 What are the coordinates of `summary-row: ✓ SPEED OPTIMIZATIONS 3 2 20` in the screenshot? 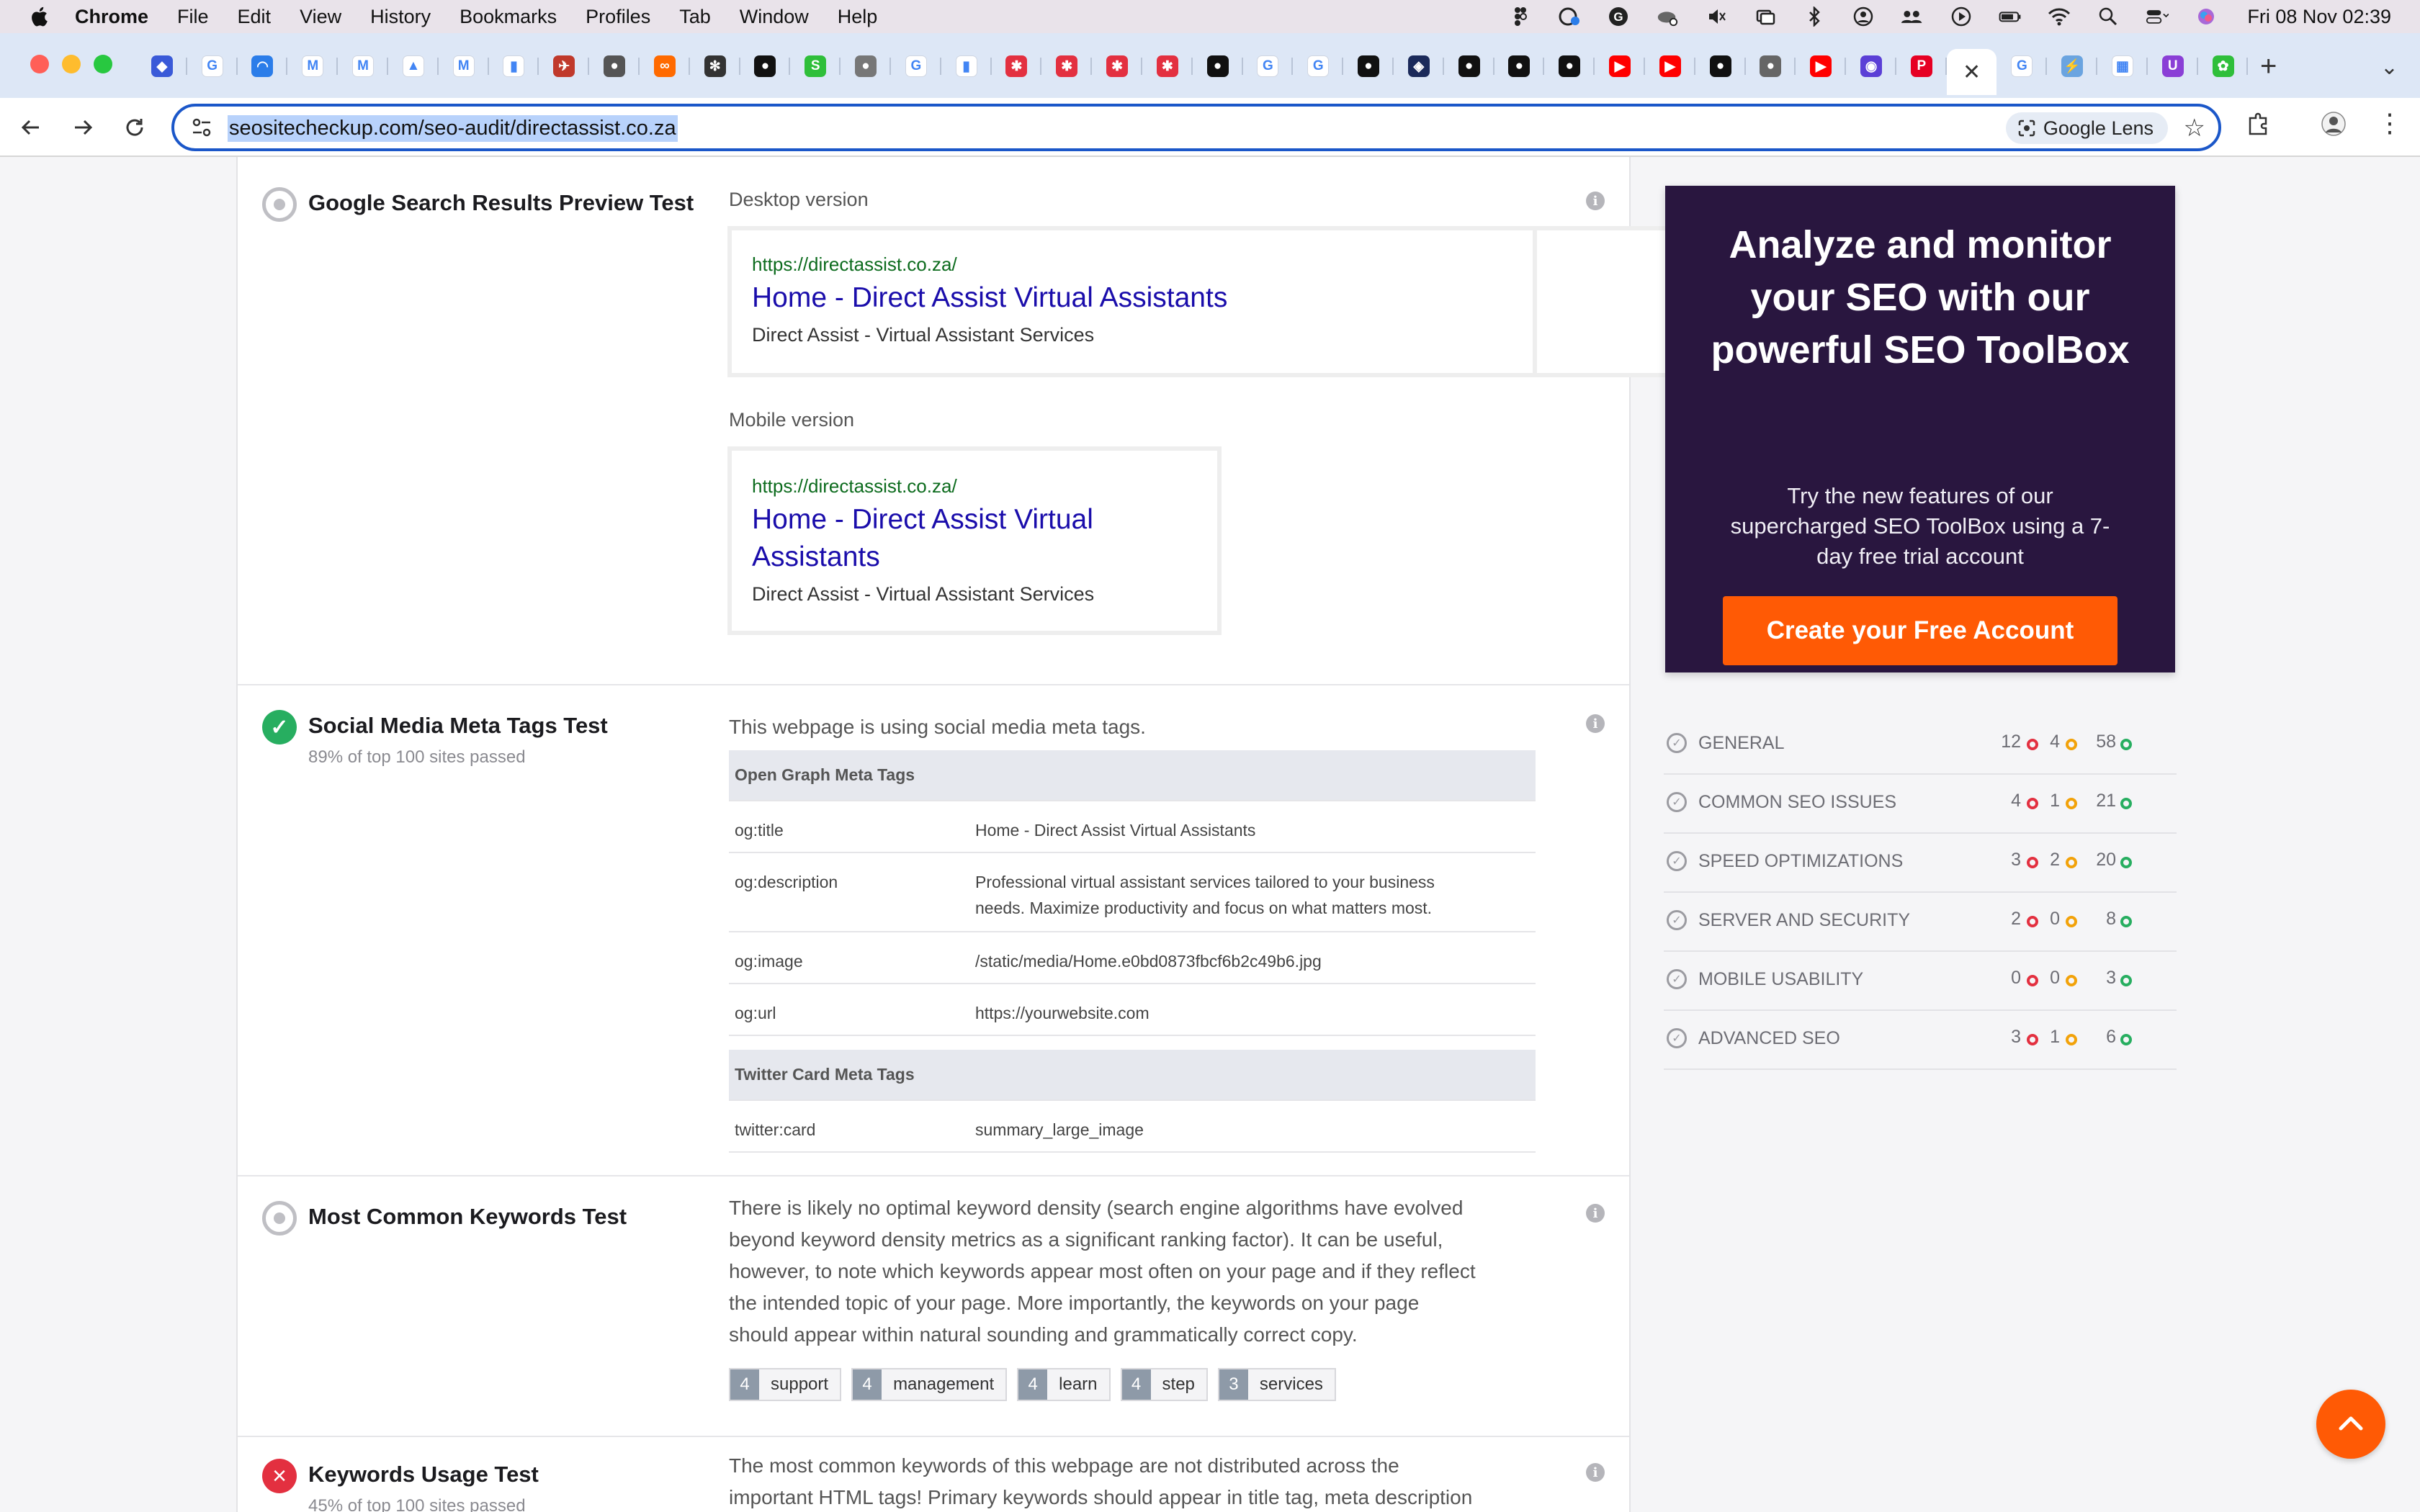 It's located at (1920, 863).